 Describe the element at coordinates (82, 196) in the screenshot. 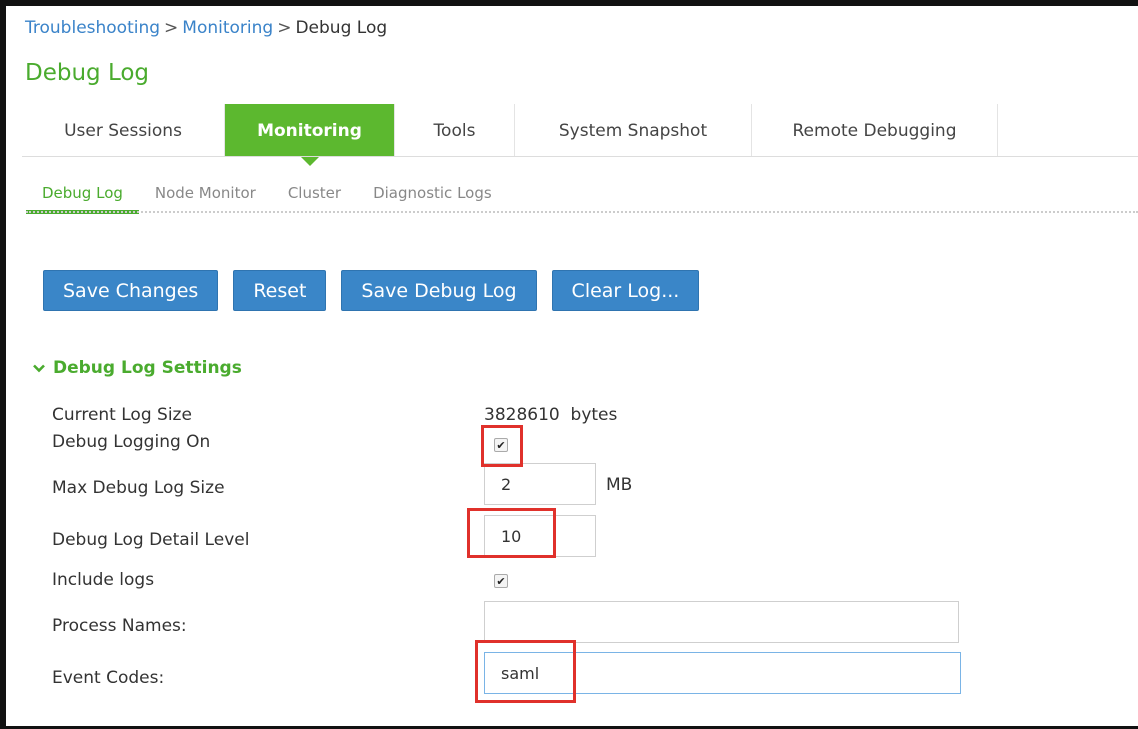

I see `subtab-debug-log: Debug Log` at that location.